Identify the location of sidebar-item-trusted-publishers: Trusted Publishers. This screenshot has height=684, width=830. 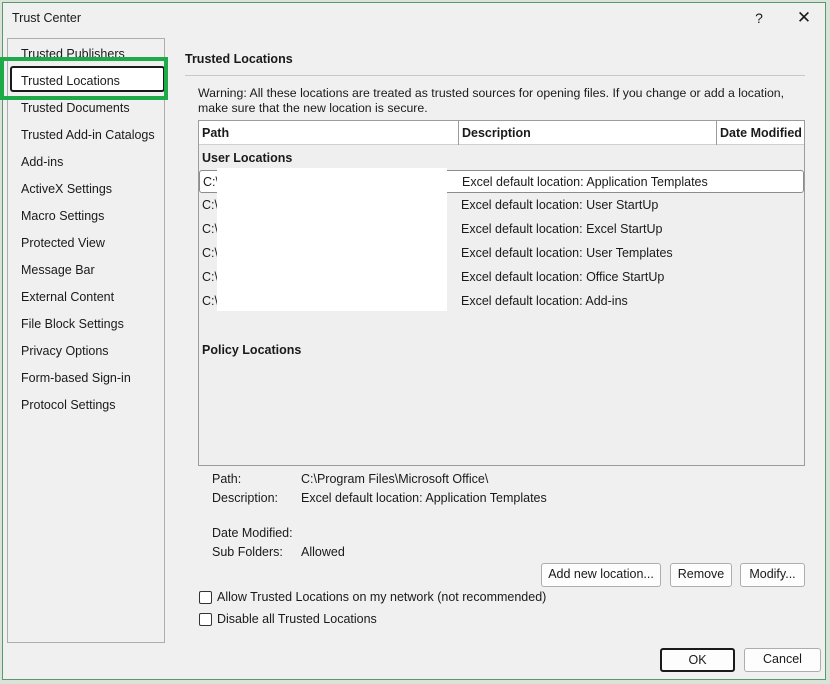
(73, 54).